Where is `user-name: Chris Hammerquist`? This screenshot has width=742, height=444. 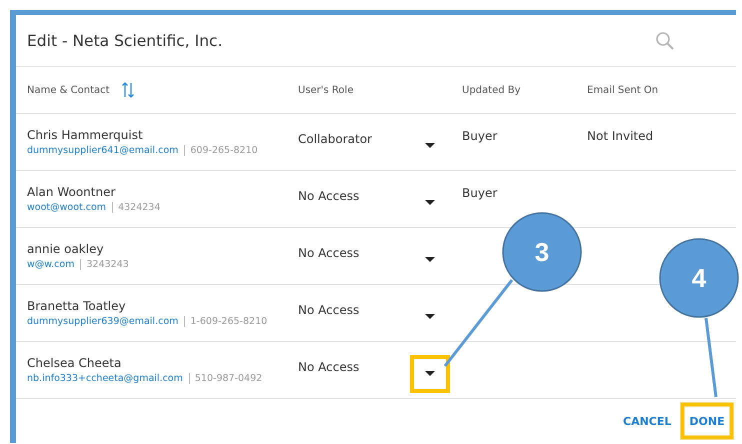
user-name: Chris Hammerquist is located at coordinates (85, 135).